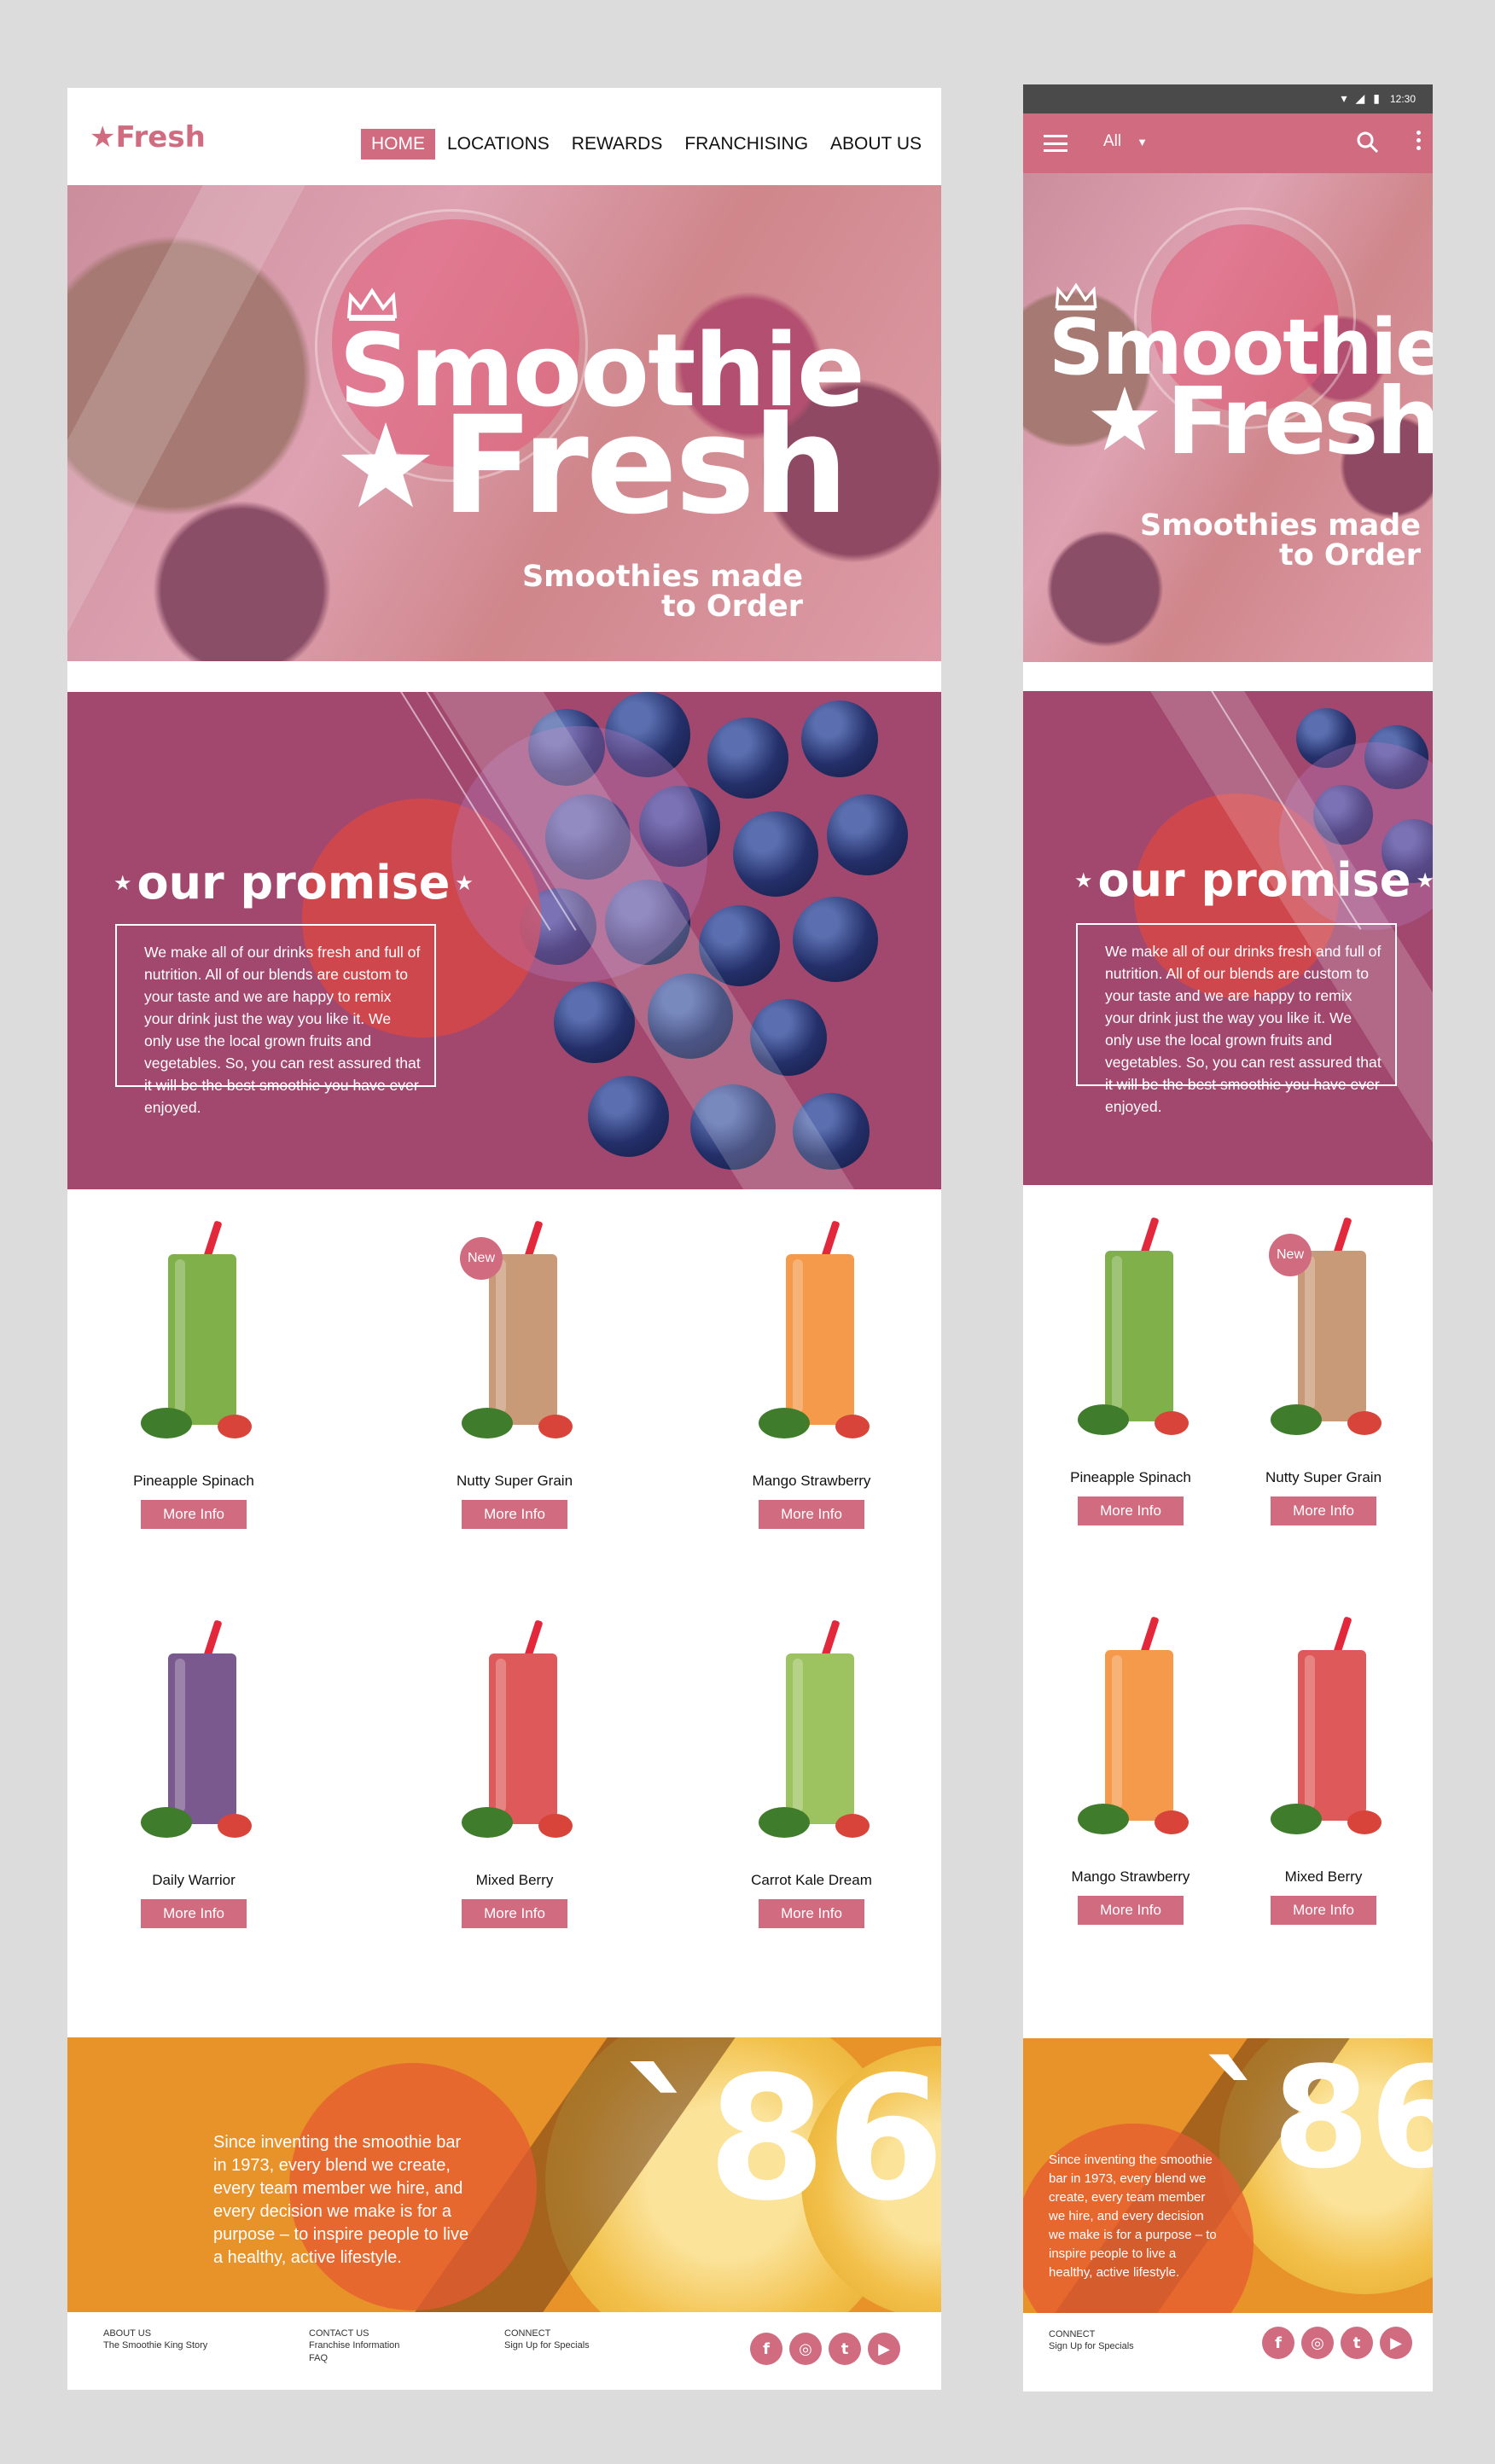 This screenshot has height=2464, width=1495. What do you see at coordinates (148, 137) in the screenshot?
I see `brand-logo: ★Fresh` at bounding box center [148, 137].